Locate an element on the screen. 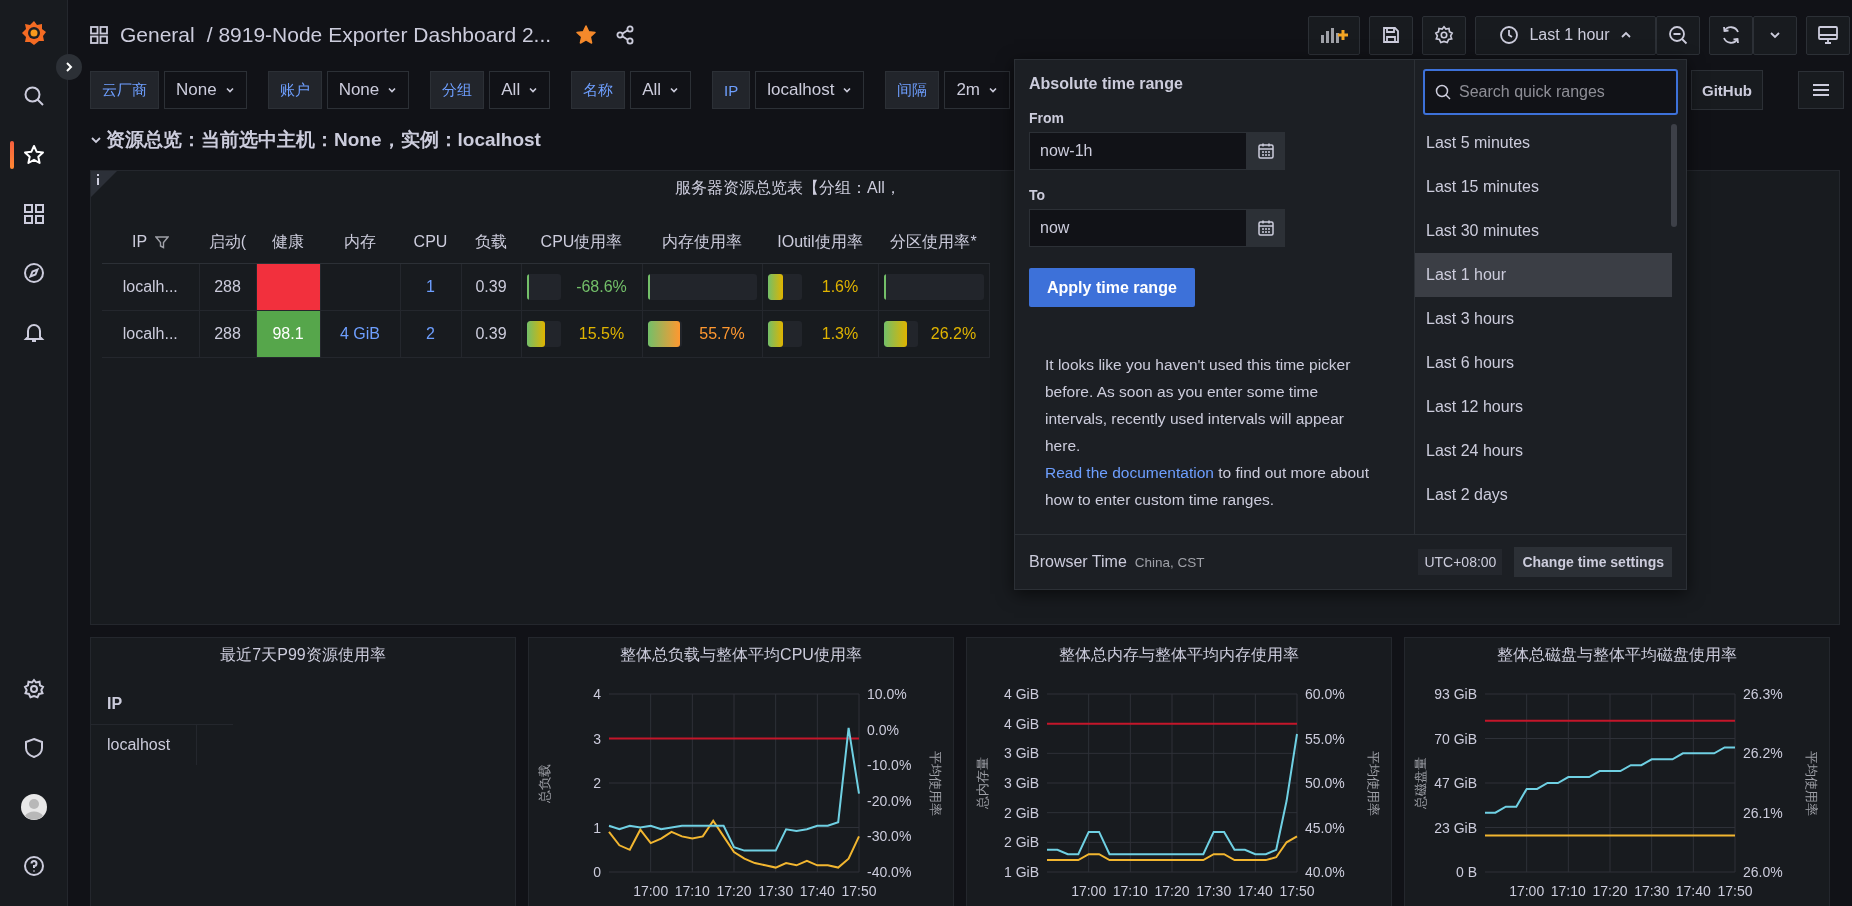 This screenshot has height=906, width=1852. axis-tick-label: -30.0% is located at coordinates (889, 836).